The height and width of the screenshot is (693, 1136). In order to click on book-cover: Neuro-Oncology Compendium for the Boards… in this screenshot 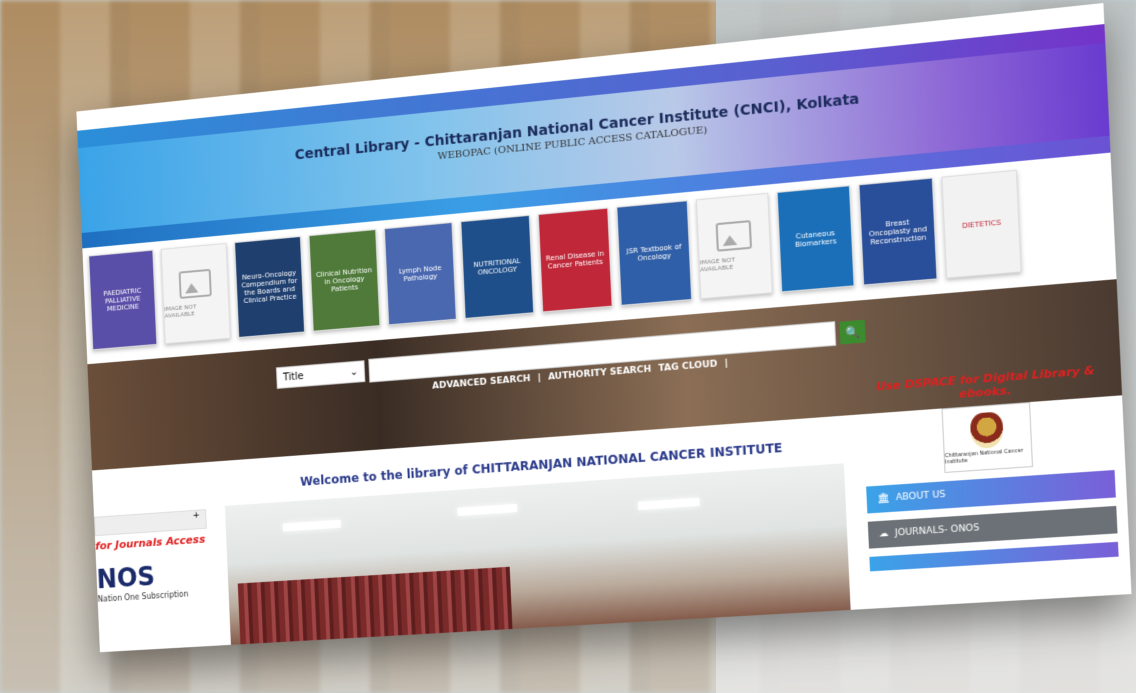, I will do `click(270, 287)`.